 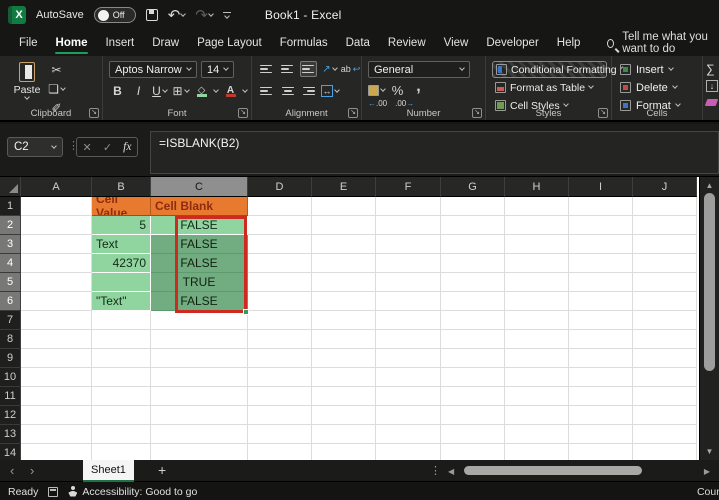 What do you see at coordinates (557, 69) in the screenshot?
I see `conditional-formatting-button: Conditional Formatting` at bounding box center [557, 69].